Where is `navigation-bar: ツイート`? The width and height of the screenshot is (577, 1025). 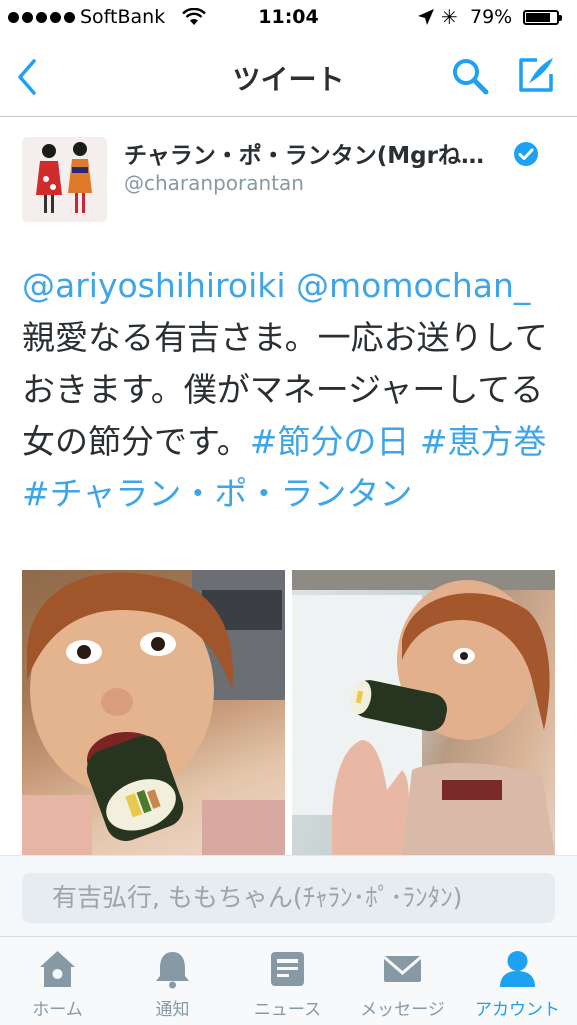 navigation-bar: ツイート is located at coordinates (288, 77).